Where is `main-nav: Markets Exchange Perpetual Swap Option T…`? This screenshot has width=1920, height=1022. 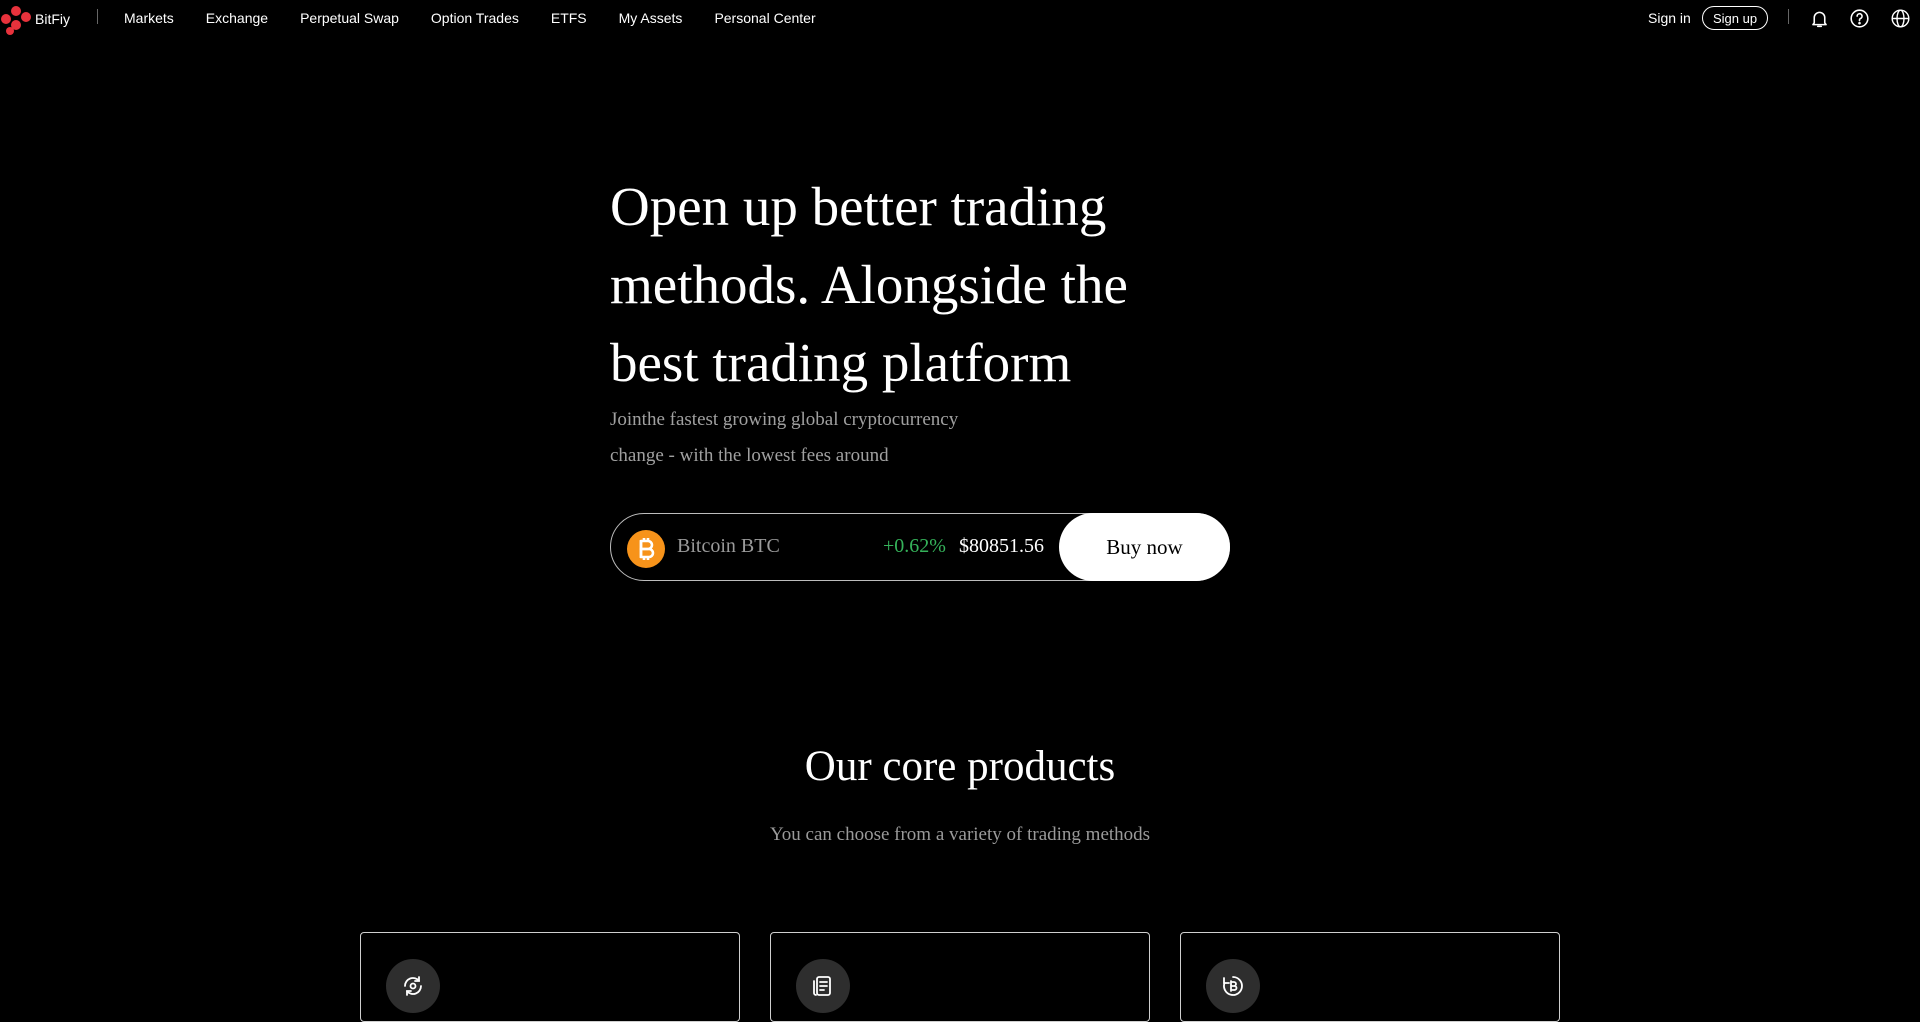 main-nav: Markets Exchange Perpetual Swap Option T… is located at coordinates (470, 18).